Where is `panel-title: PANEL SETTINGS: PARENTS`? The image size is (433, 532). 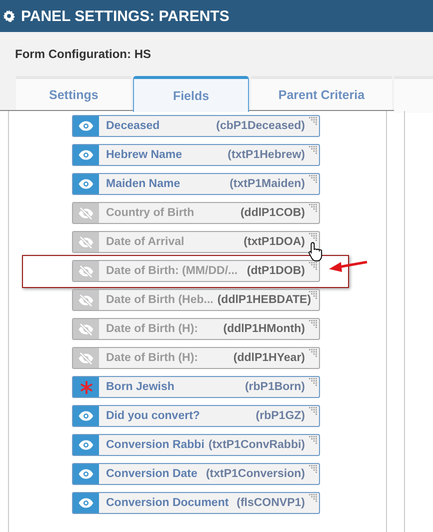
panel-title: PANEL SETTINGS: PARENTS is located at coordinates (125, 16).